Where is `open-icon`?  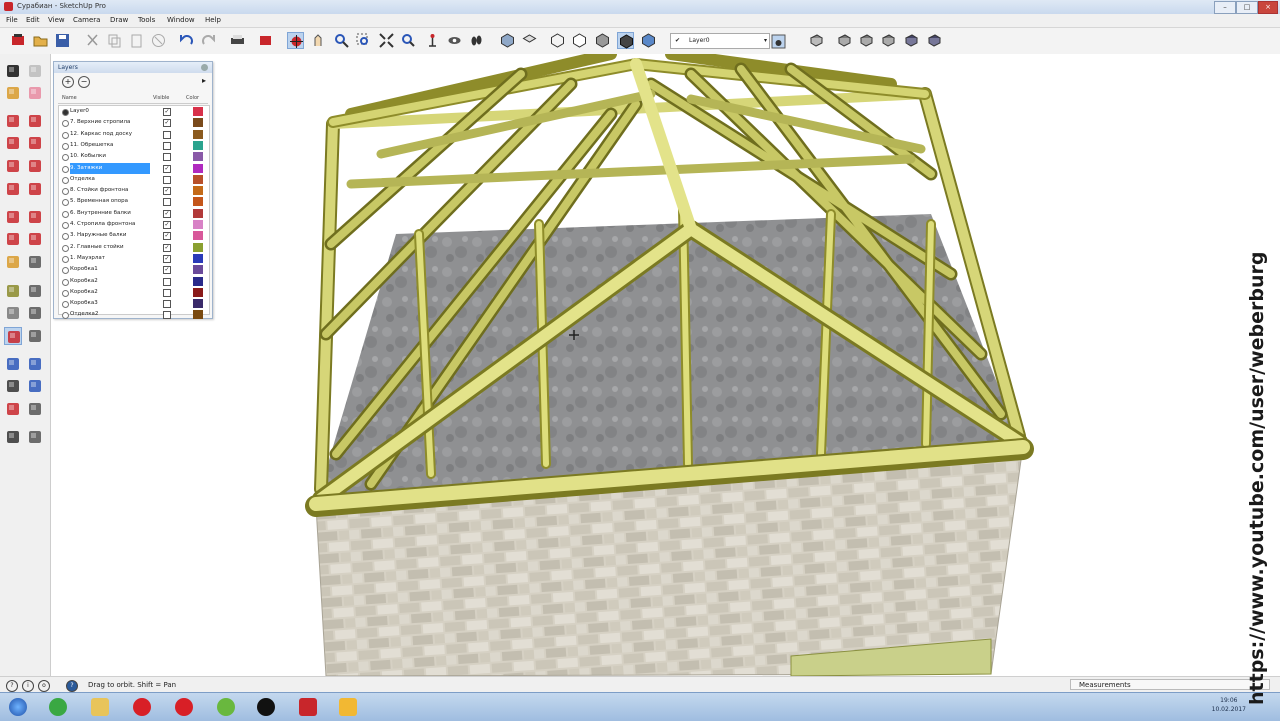 open-icon is located at coordinates (40, 40).